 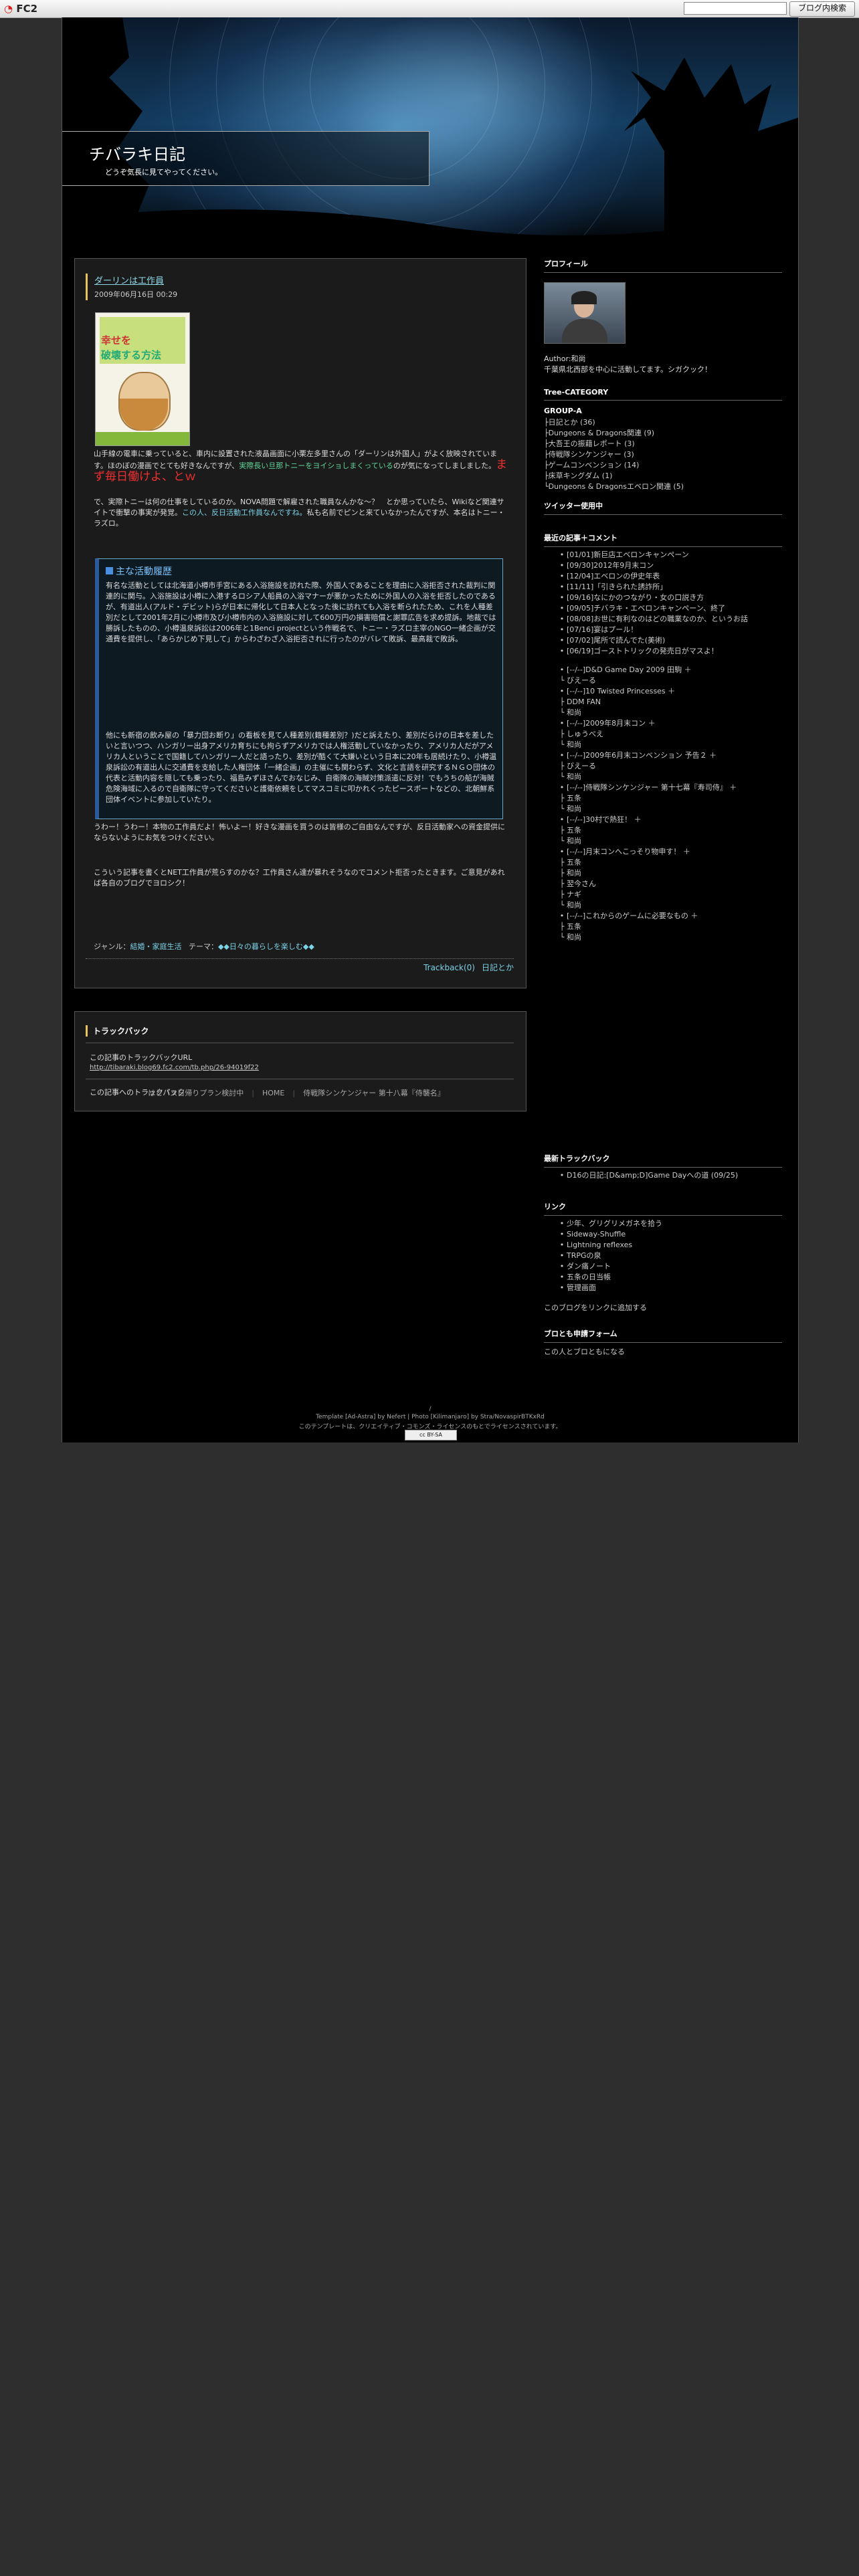 What do you see at coordinates (647, 874) in the screenshot?
I see `comment-author: ├ 和尚` at bounding box center [647, 874].